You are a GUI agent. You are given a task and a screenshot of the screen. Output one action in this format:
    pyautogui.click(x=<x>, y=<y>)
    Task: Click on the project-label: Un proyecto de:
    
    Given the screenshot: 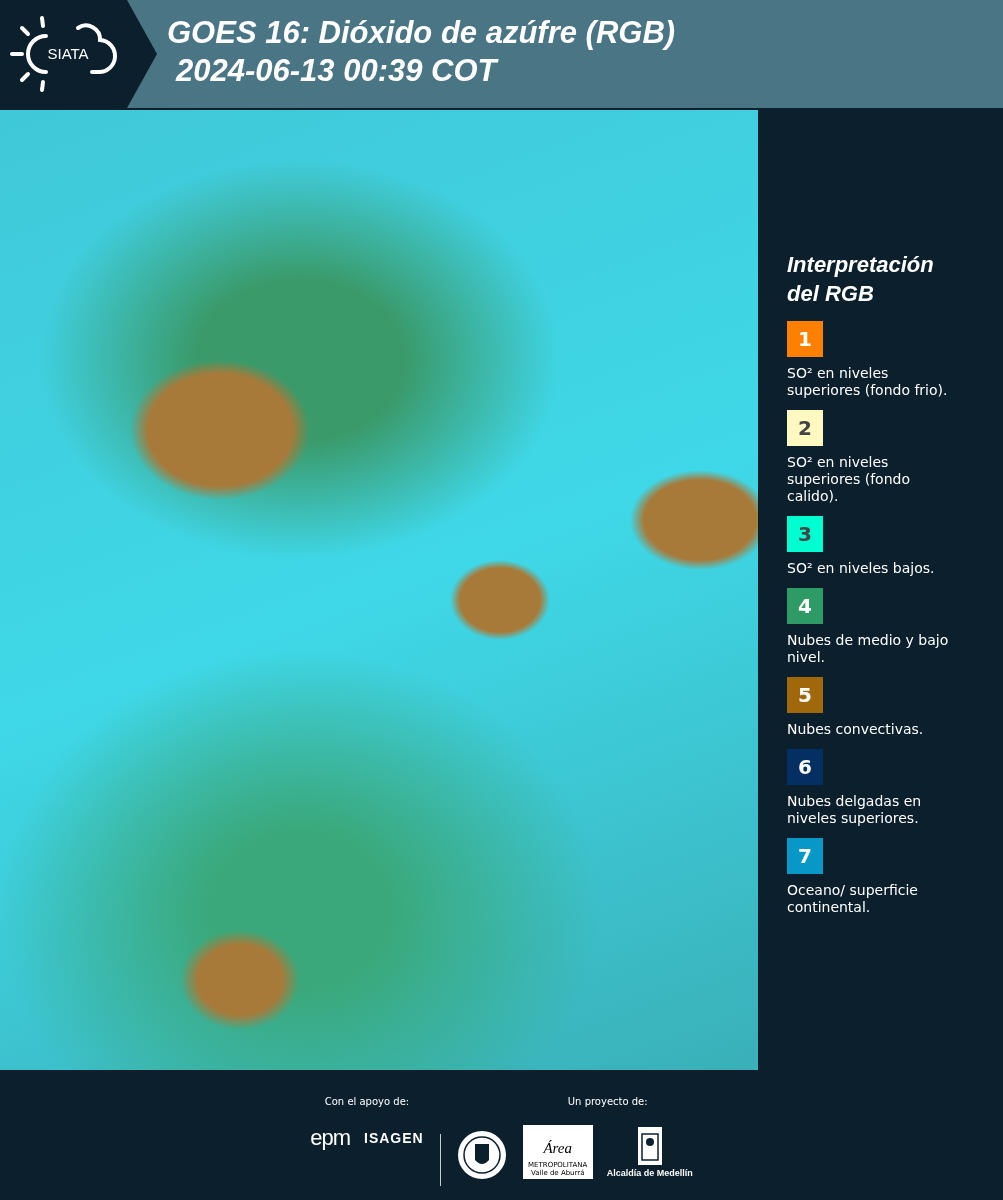 What is the action you would take?
    pyautogui.click(x=607, y=1101)
    